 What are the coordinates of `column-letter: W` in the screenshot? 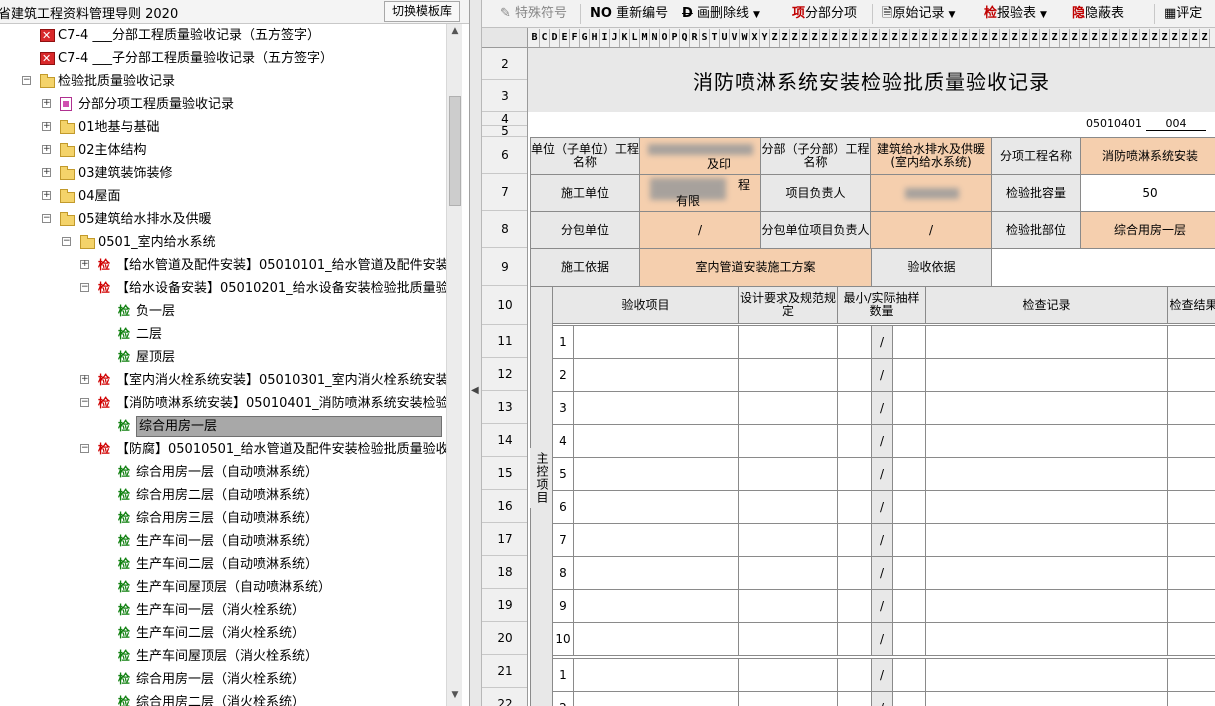 It's located at (745, 38).